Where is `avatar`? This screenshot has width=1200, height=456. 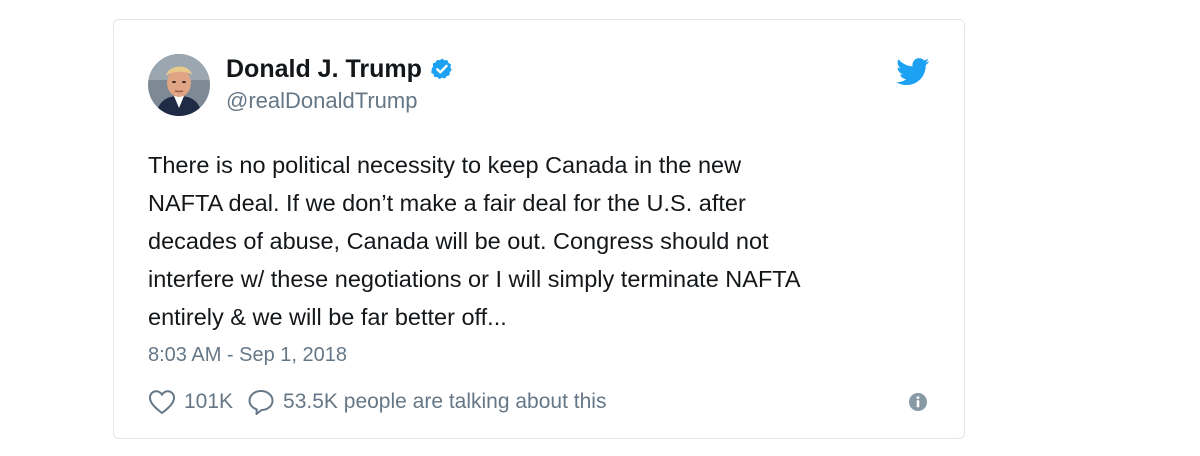
avatar is located at coordinates (179, 85).